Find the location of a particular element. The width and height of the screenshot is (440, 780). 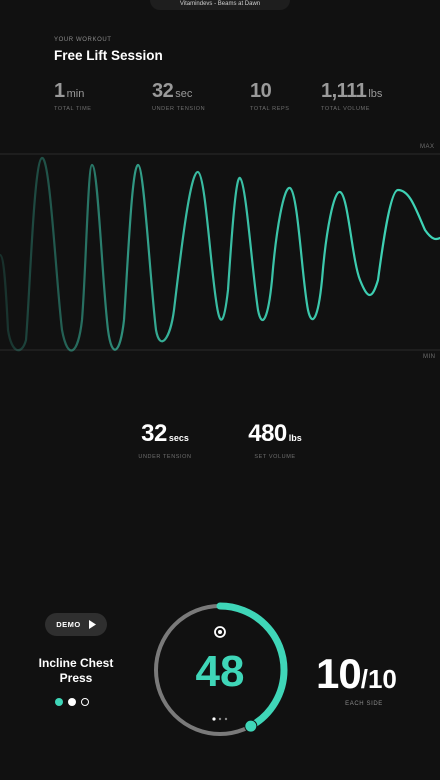

stat-label: TOTAL VOLUME is located at coordinates (345, 109).